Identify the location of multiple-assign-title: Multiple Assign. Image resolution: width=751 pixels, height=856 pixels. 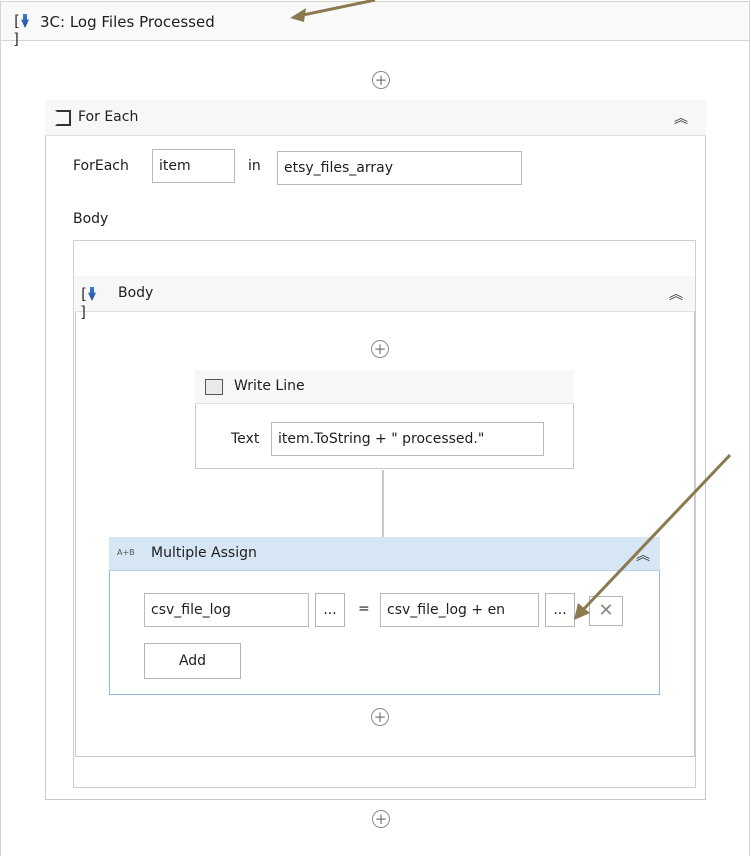
(204, 553).